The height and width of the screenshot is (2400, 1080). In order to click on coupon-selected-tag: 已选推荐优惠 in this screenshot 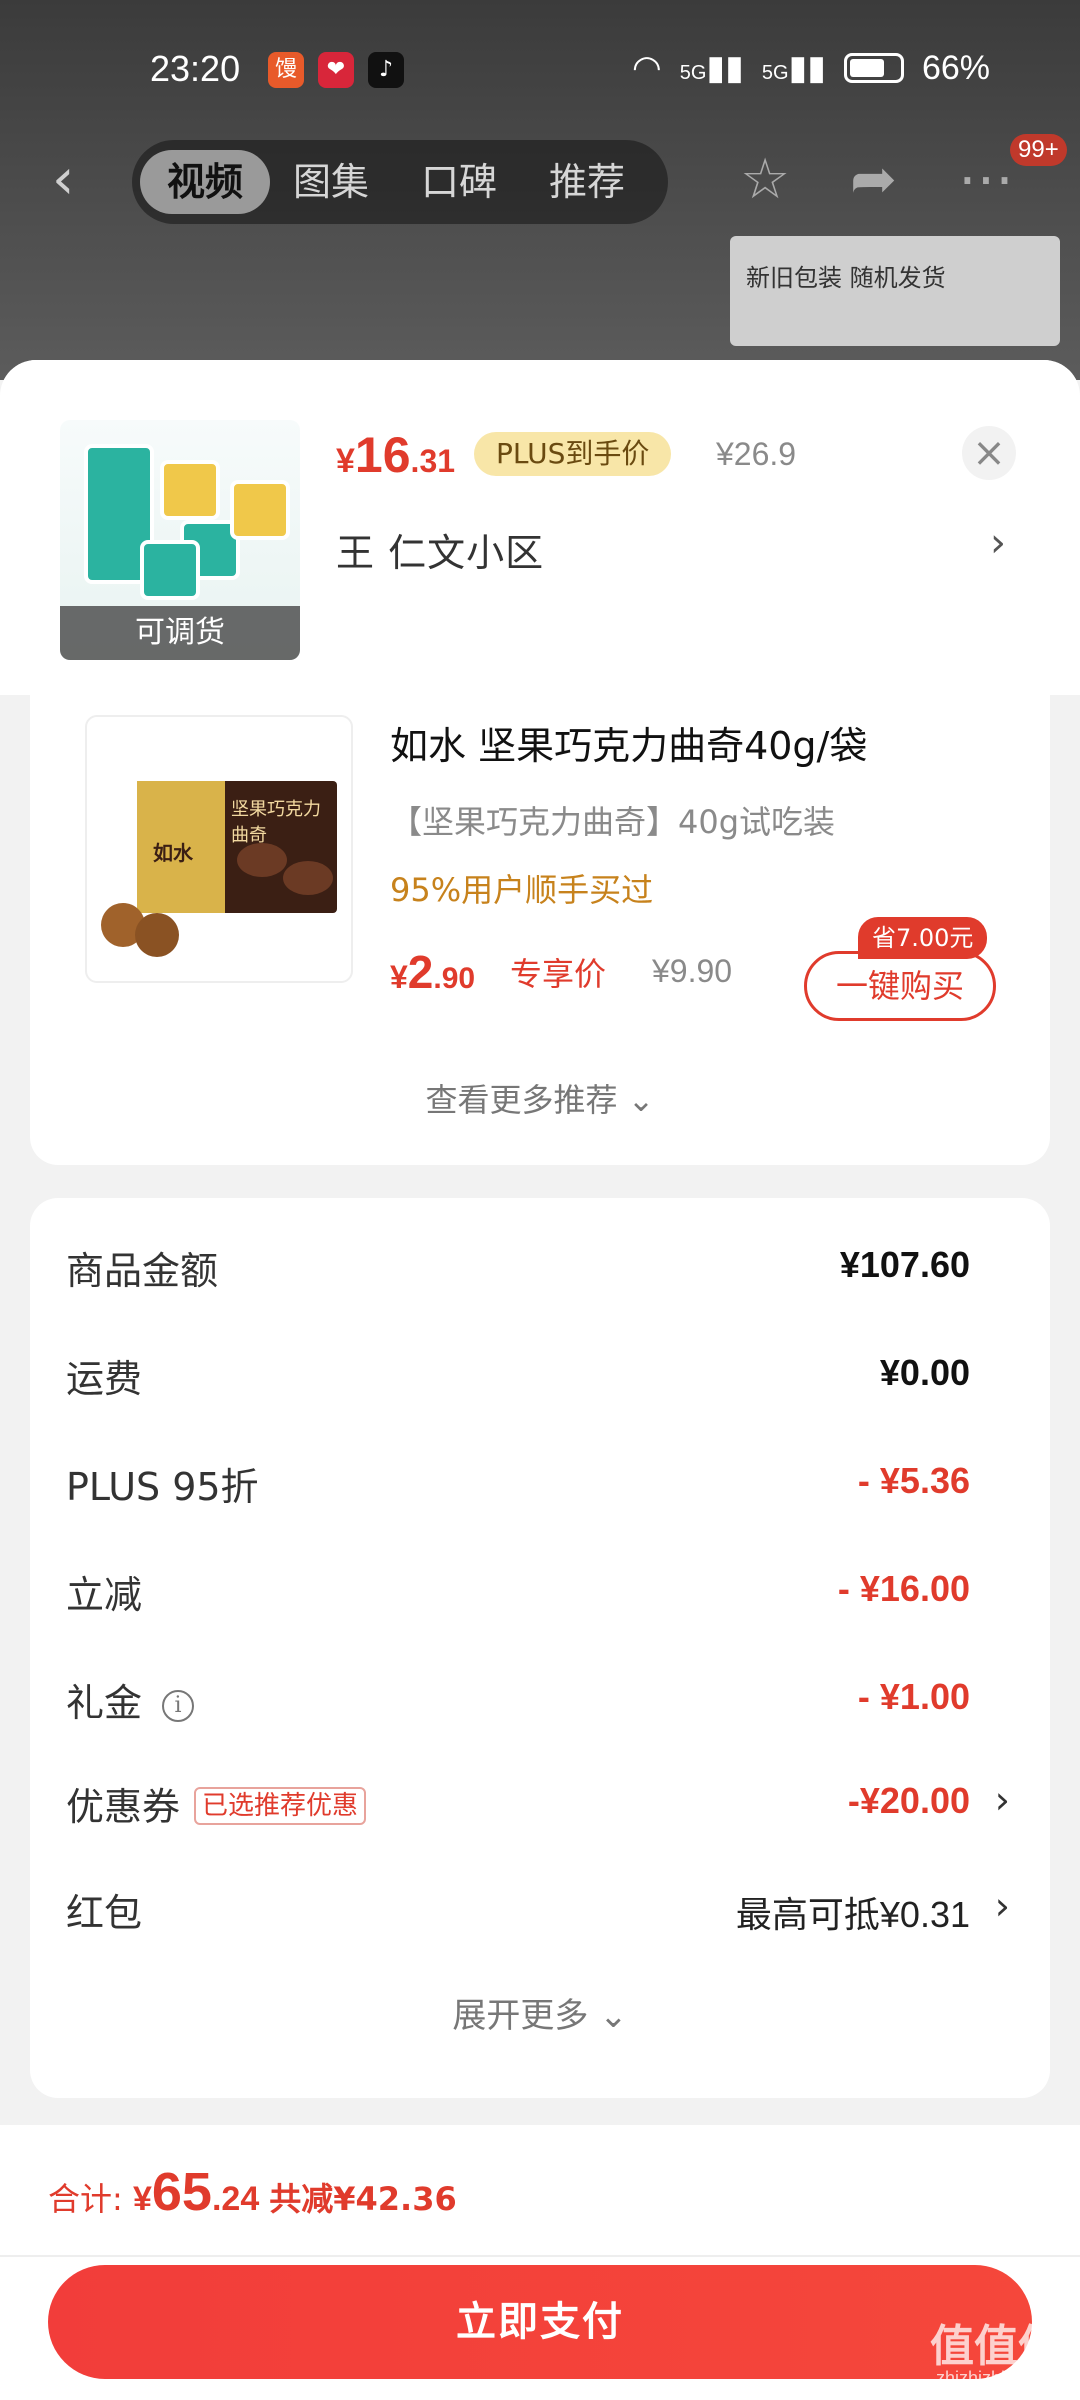, I will do `click(280, 1806)`.